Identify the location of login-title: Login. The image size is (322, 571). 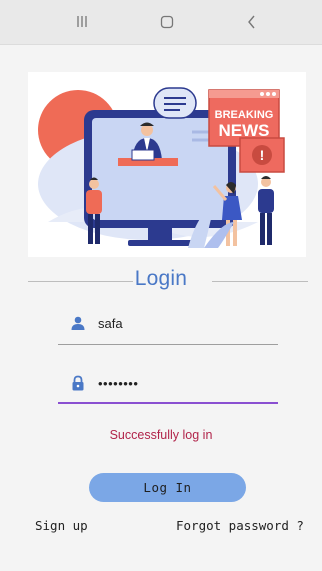
(161, 278).